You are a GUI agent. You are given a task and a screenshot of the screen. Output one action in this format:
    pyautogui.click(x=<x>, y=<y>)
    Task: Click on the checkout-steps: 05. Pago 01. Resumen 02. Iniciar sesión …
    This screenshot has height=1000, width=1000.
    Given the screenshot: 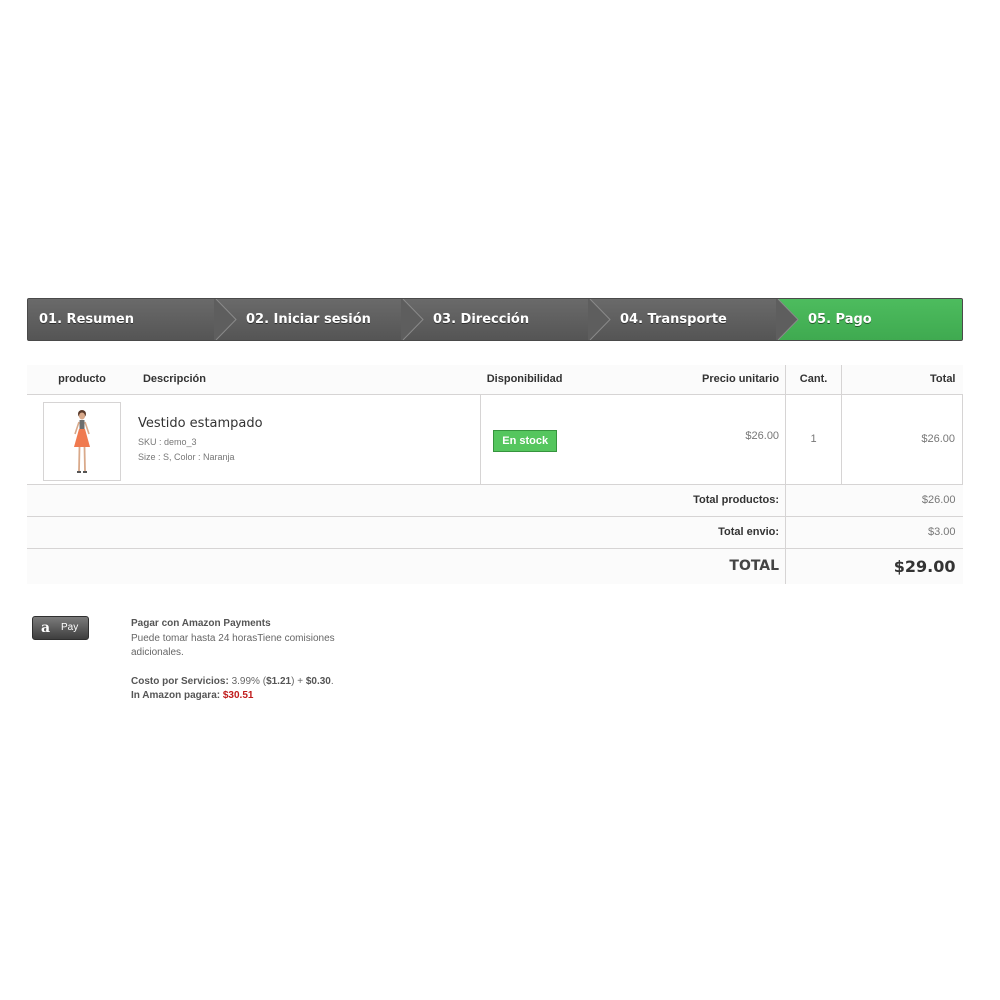 What is the action you would take?
    pyautogui.click(x=495, y=319)
    